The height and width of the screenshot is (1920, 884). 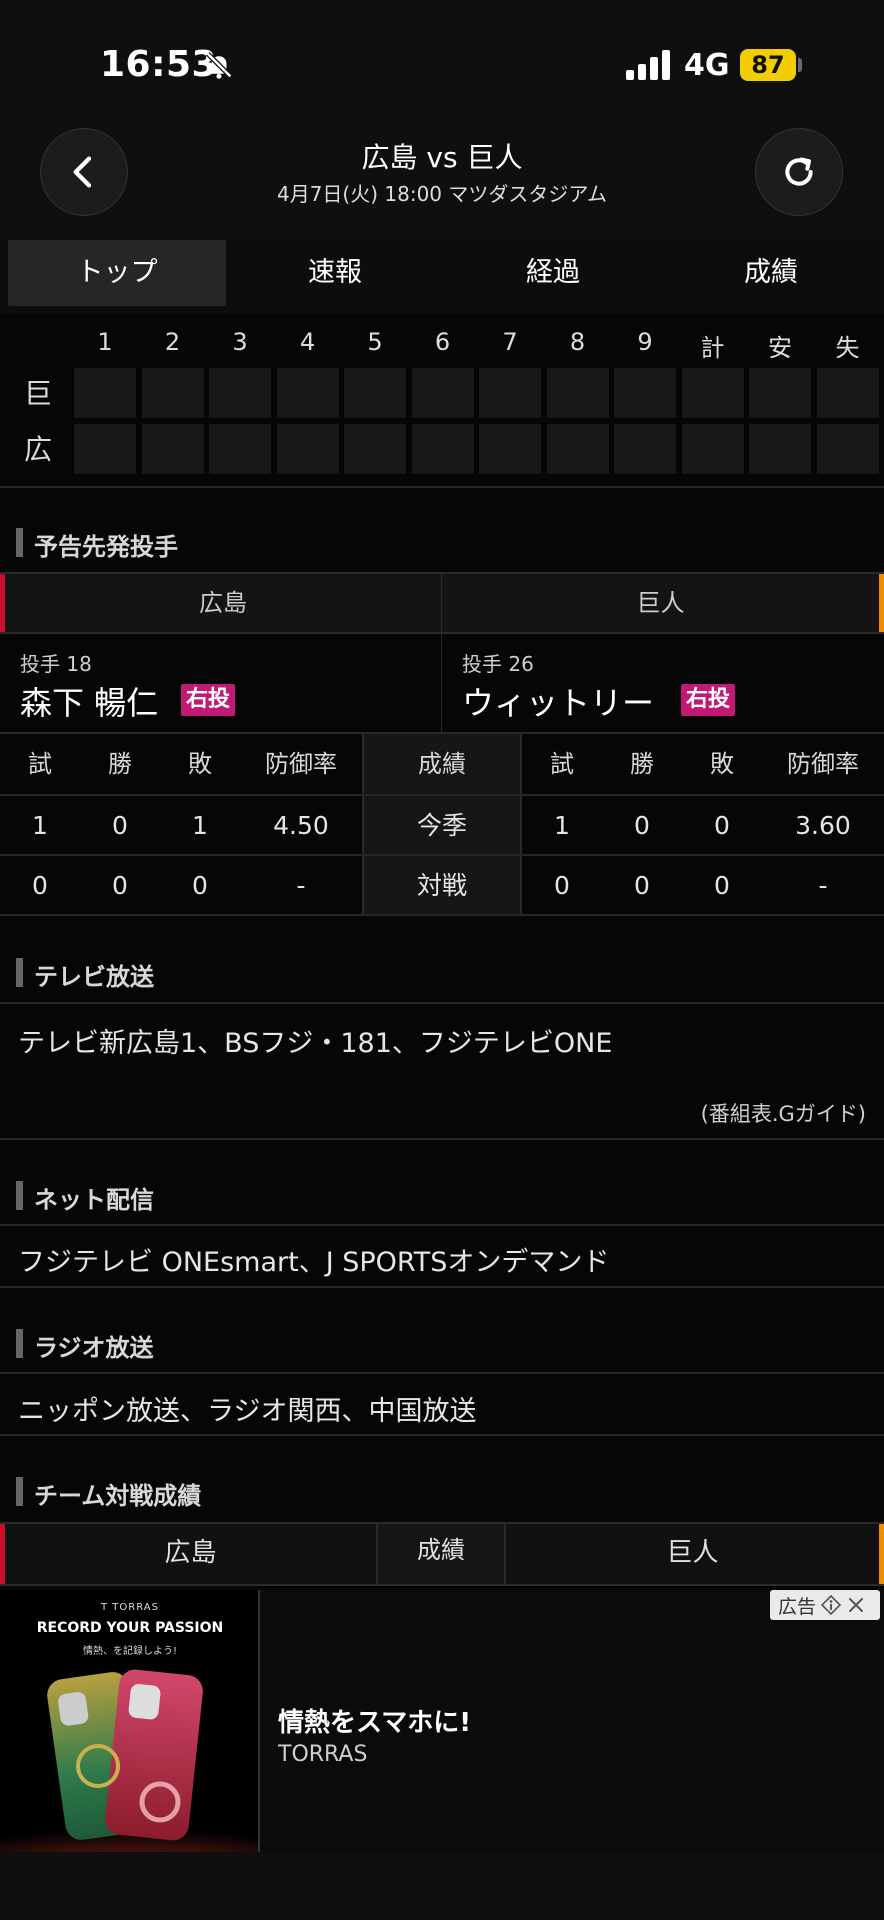 What do you see at coordinates (301, 825) in the screenshot?
I see `stat-cell: 4.50` at bounding box center [301, 825].